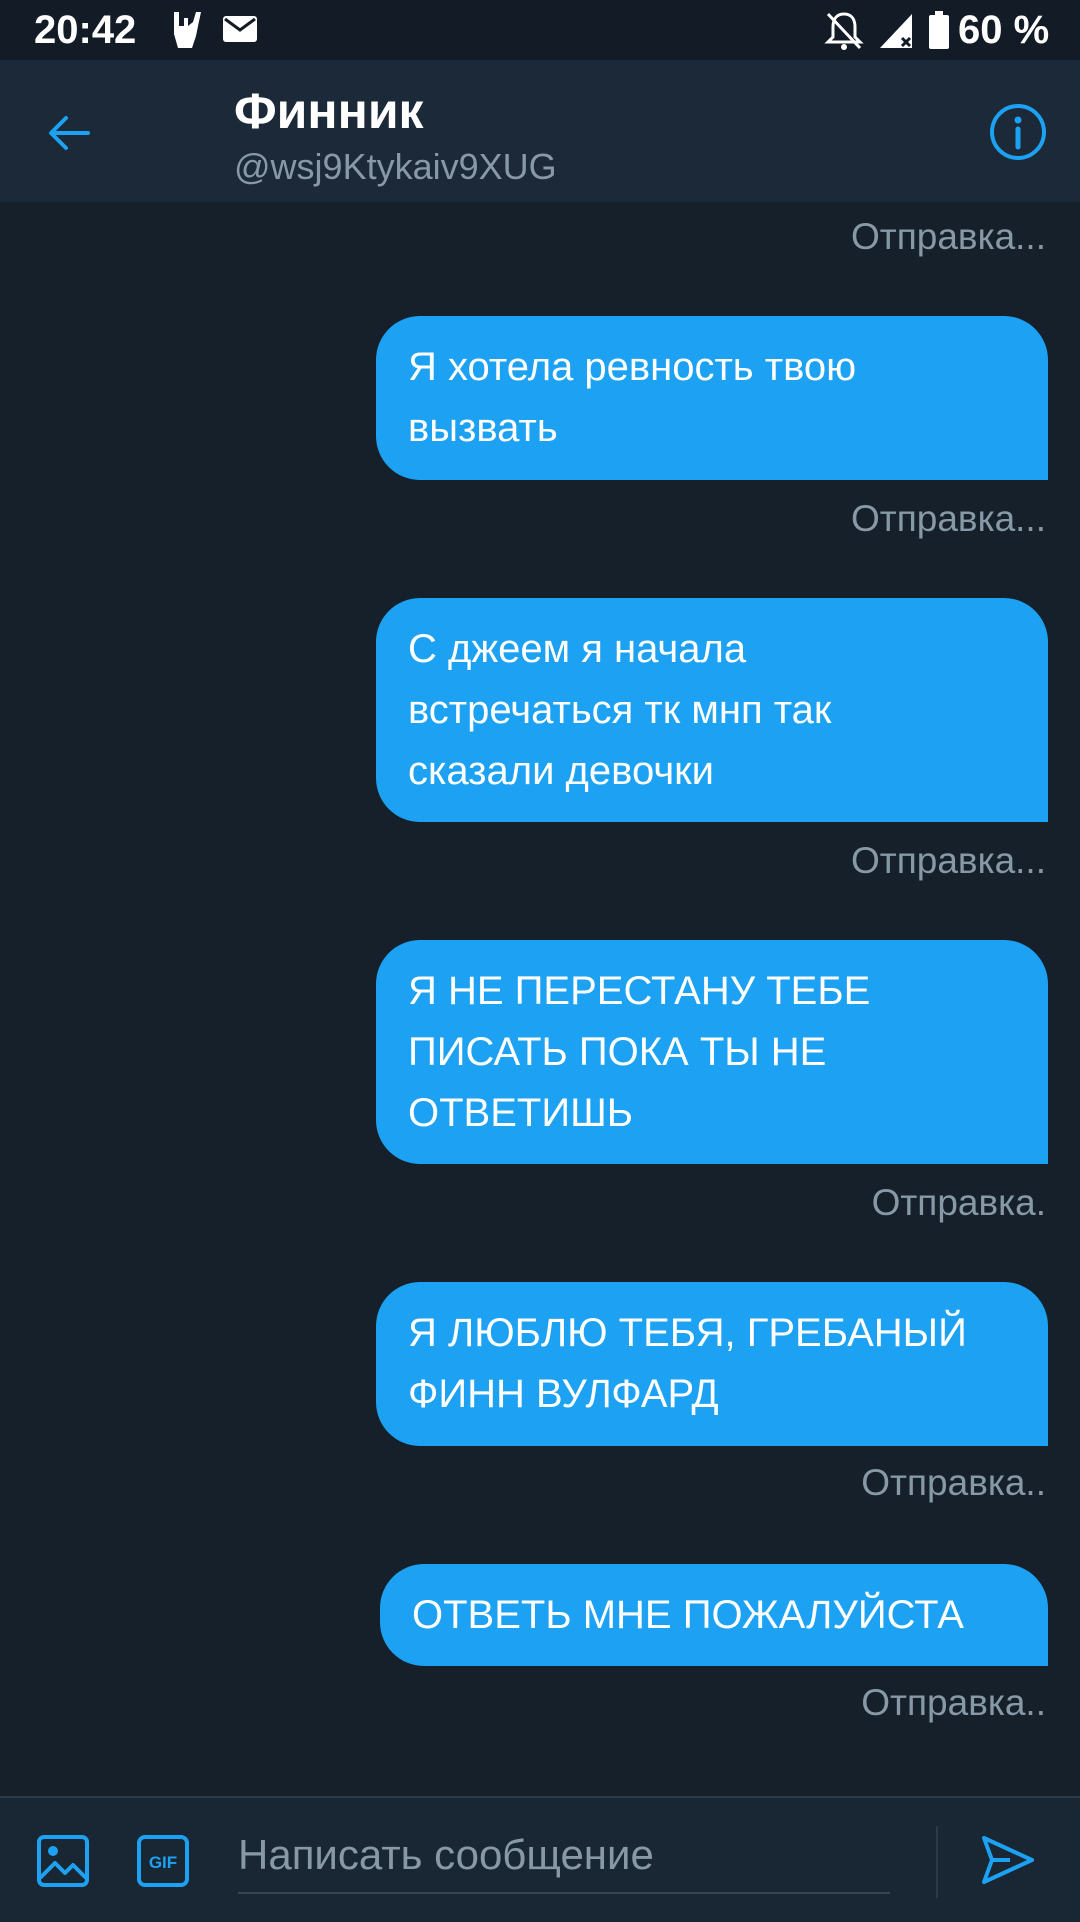 This screenshot has width=1080, height=1922. Describe the element at coordinates (937, 1862) in the screenshot. I see `composer-divider` at that location.